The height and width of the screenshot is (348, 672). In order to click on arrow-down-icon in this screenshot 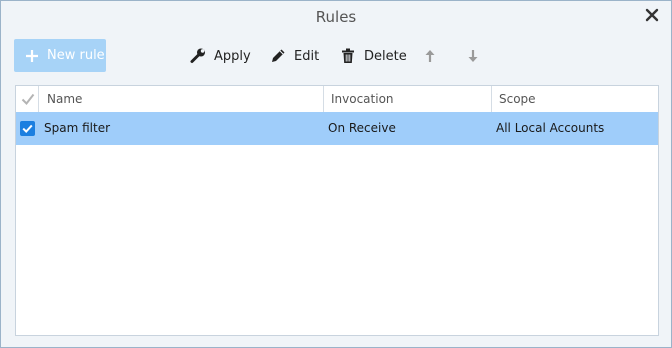, I will do `click(473, 56)`.